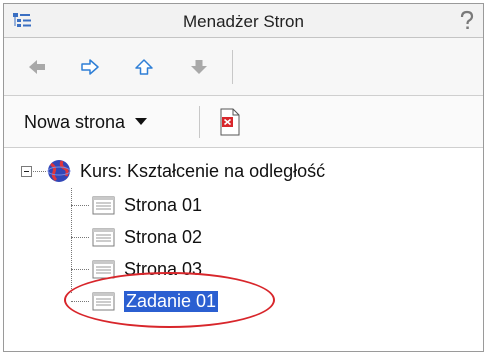  I want to click on window-title: Menadżer Stron, so click(243, 21).